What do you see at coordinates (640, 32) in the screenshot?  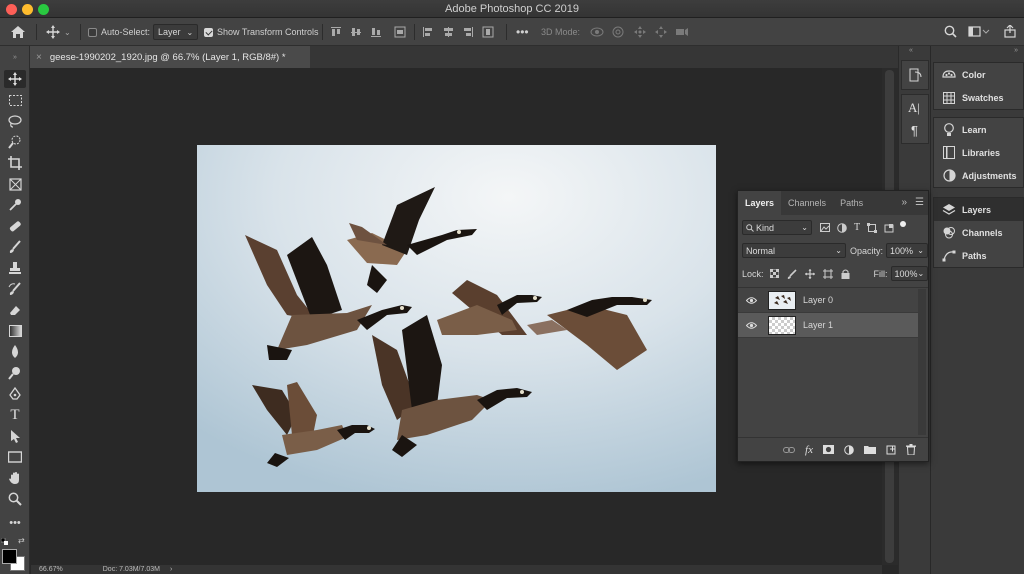 I see `3d-pan-icon` at bounding box center [640, 32].